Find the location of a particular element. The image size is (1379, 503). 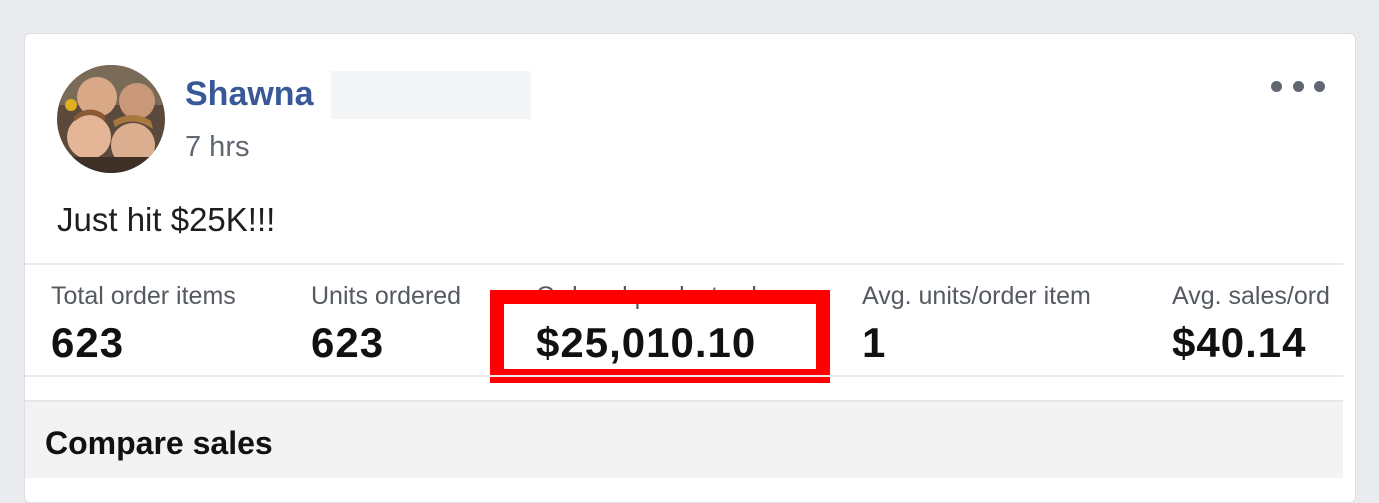

redacted-name is located at coordinates (431, 95).